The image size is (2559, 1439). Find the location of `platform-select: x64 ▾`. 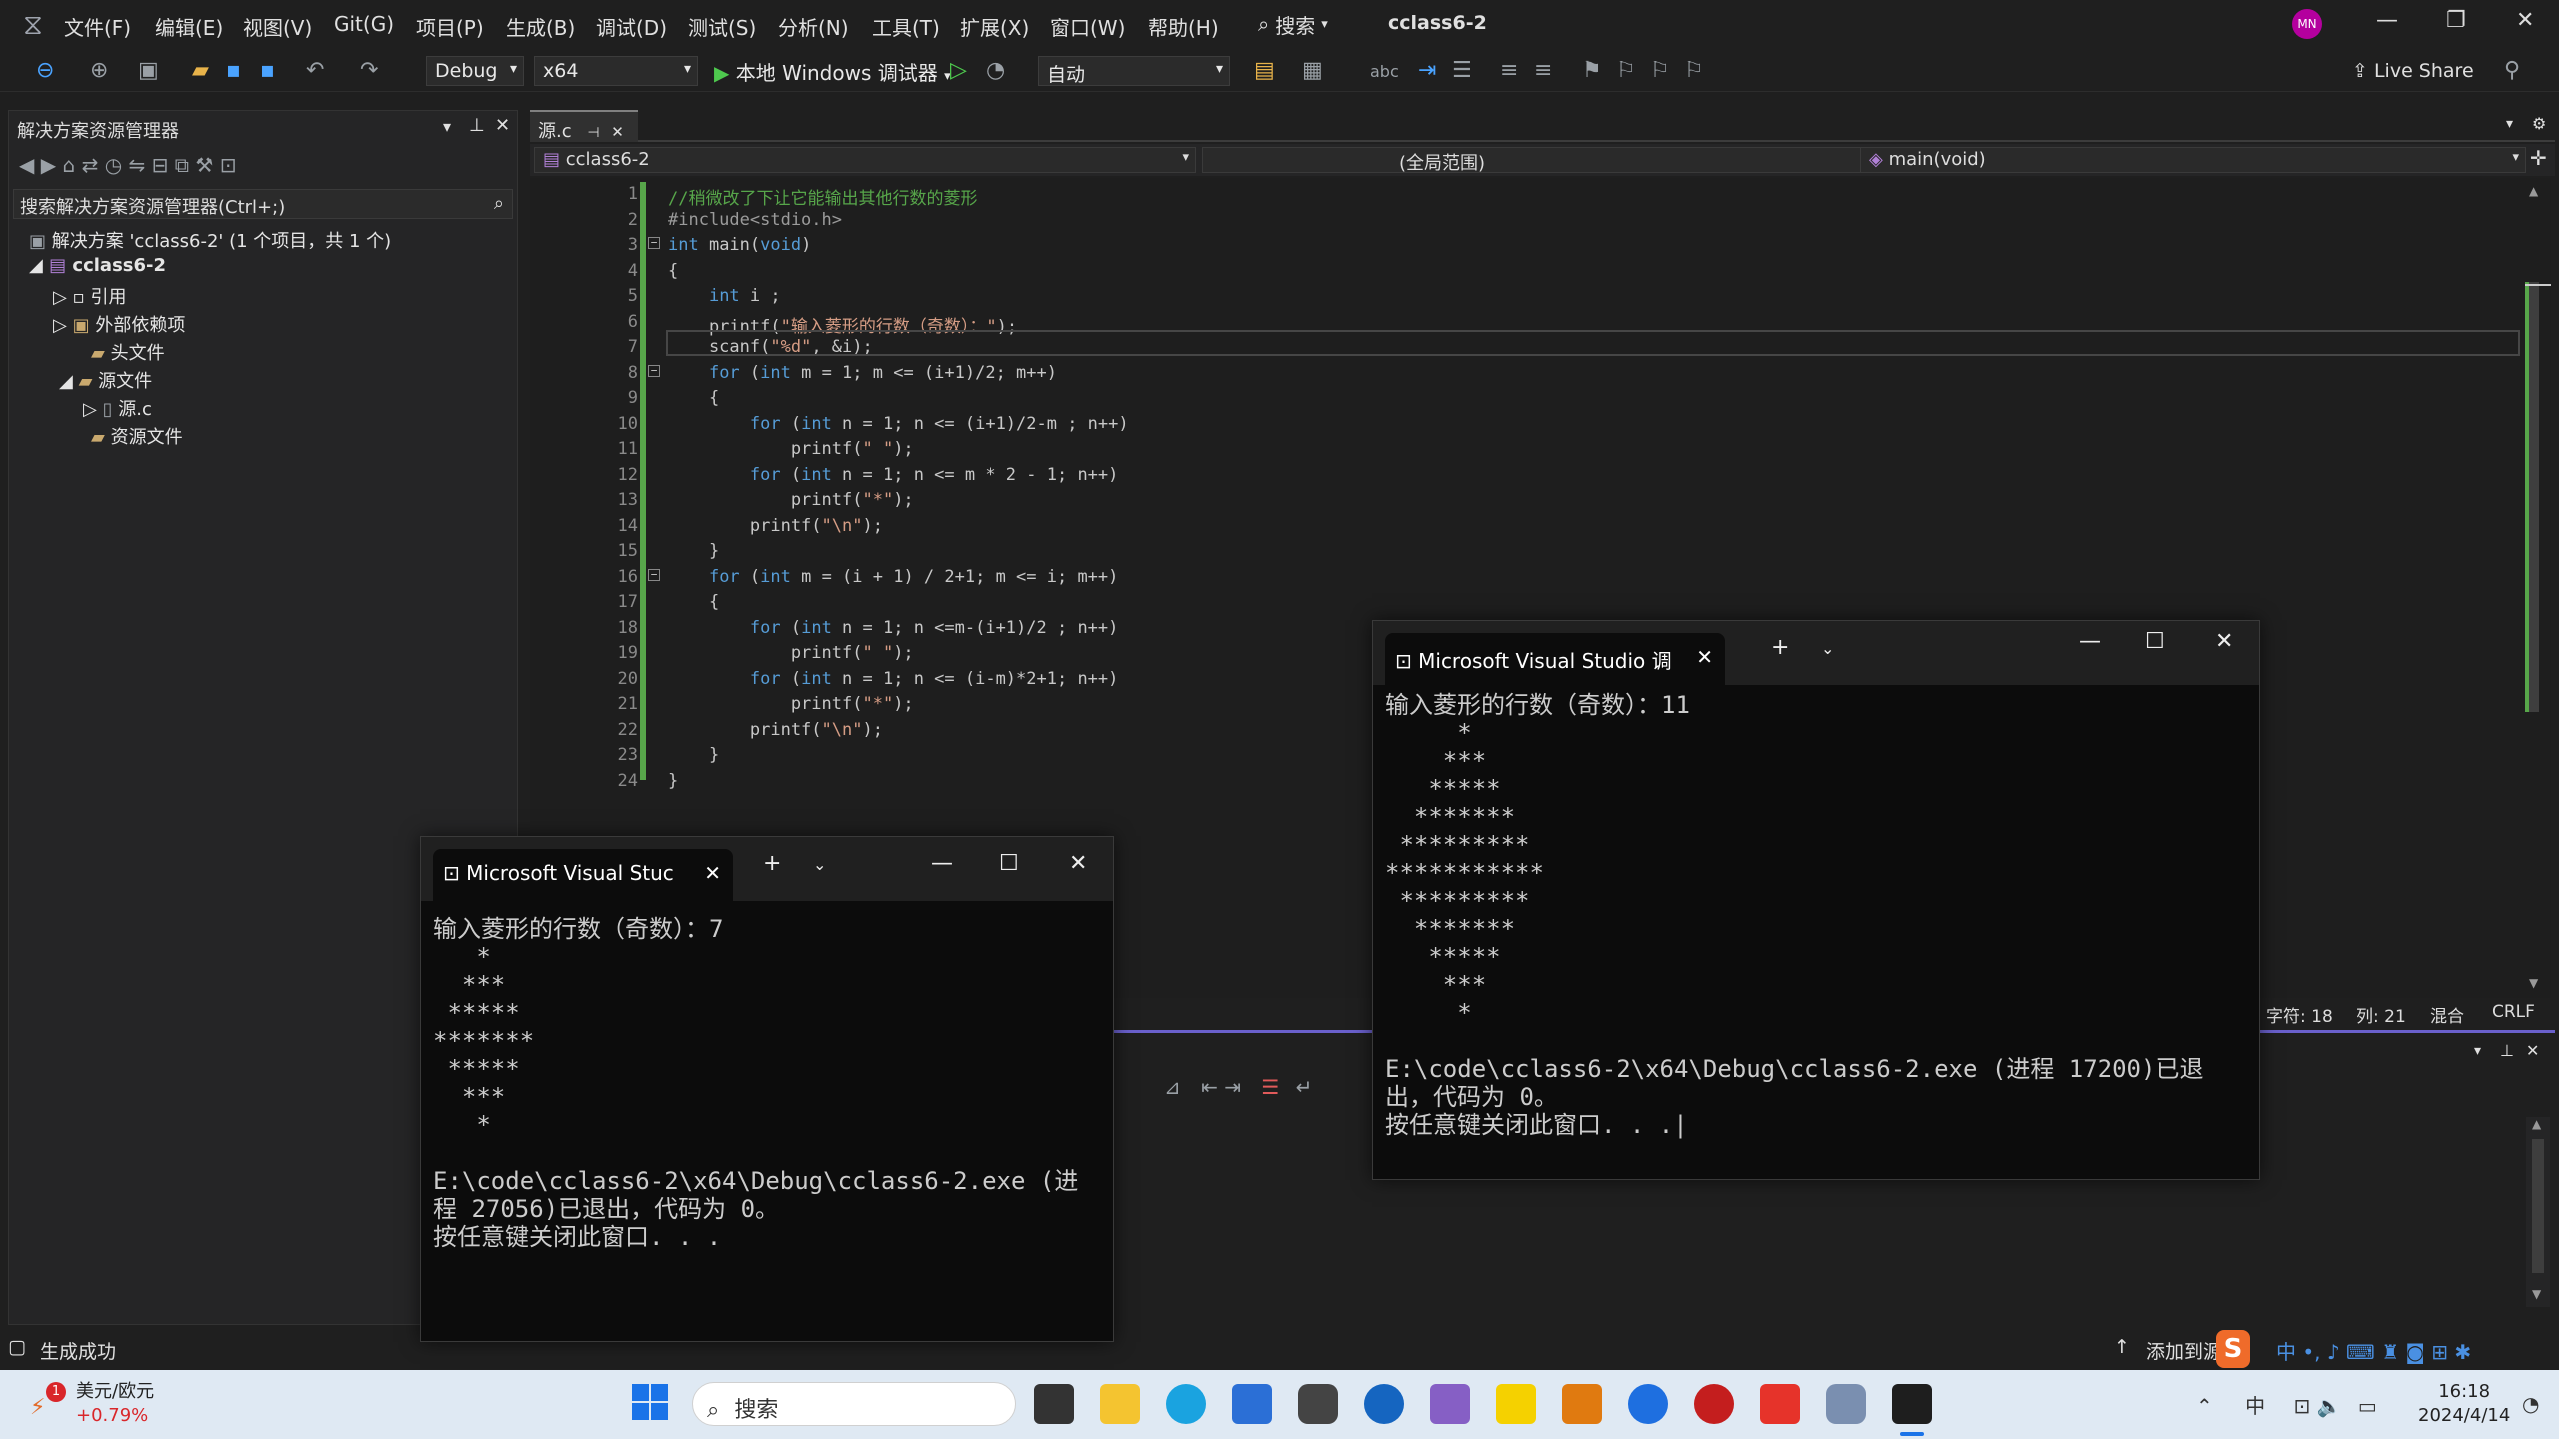

platform-select: x64 ▾ is located at coordinates (616, 71).